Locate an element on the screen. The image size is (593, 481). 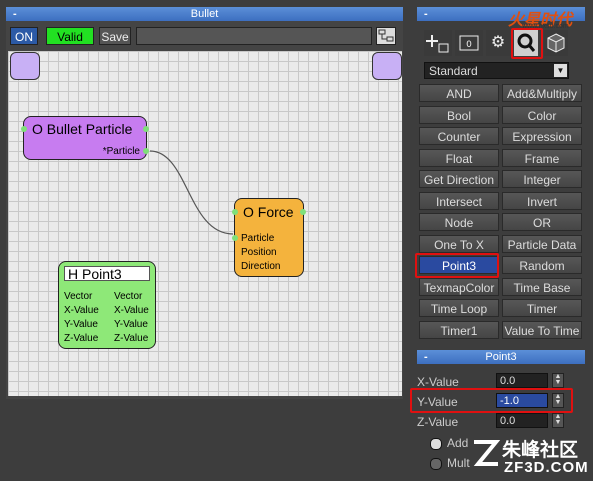
operator-button-bool: Bool is located at coordinates (459, 114).